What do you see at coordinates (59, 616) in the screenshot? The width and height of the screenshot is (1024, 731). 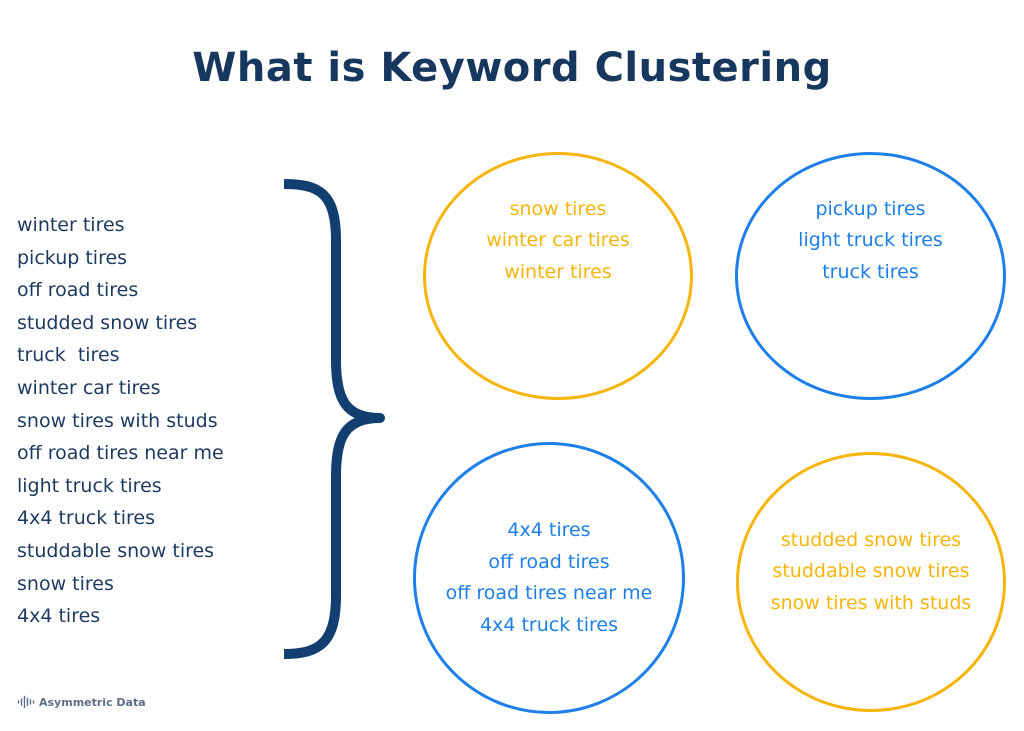 I see `keyword-item: 4x4 tires` at bounding box center [59, 616].